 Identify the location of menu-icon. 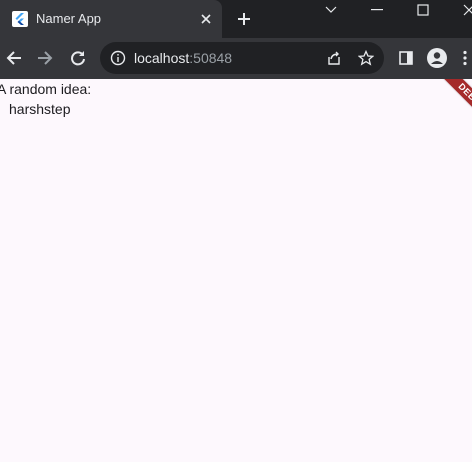
(465, 58).